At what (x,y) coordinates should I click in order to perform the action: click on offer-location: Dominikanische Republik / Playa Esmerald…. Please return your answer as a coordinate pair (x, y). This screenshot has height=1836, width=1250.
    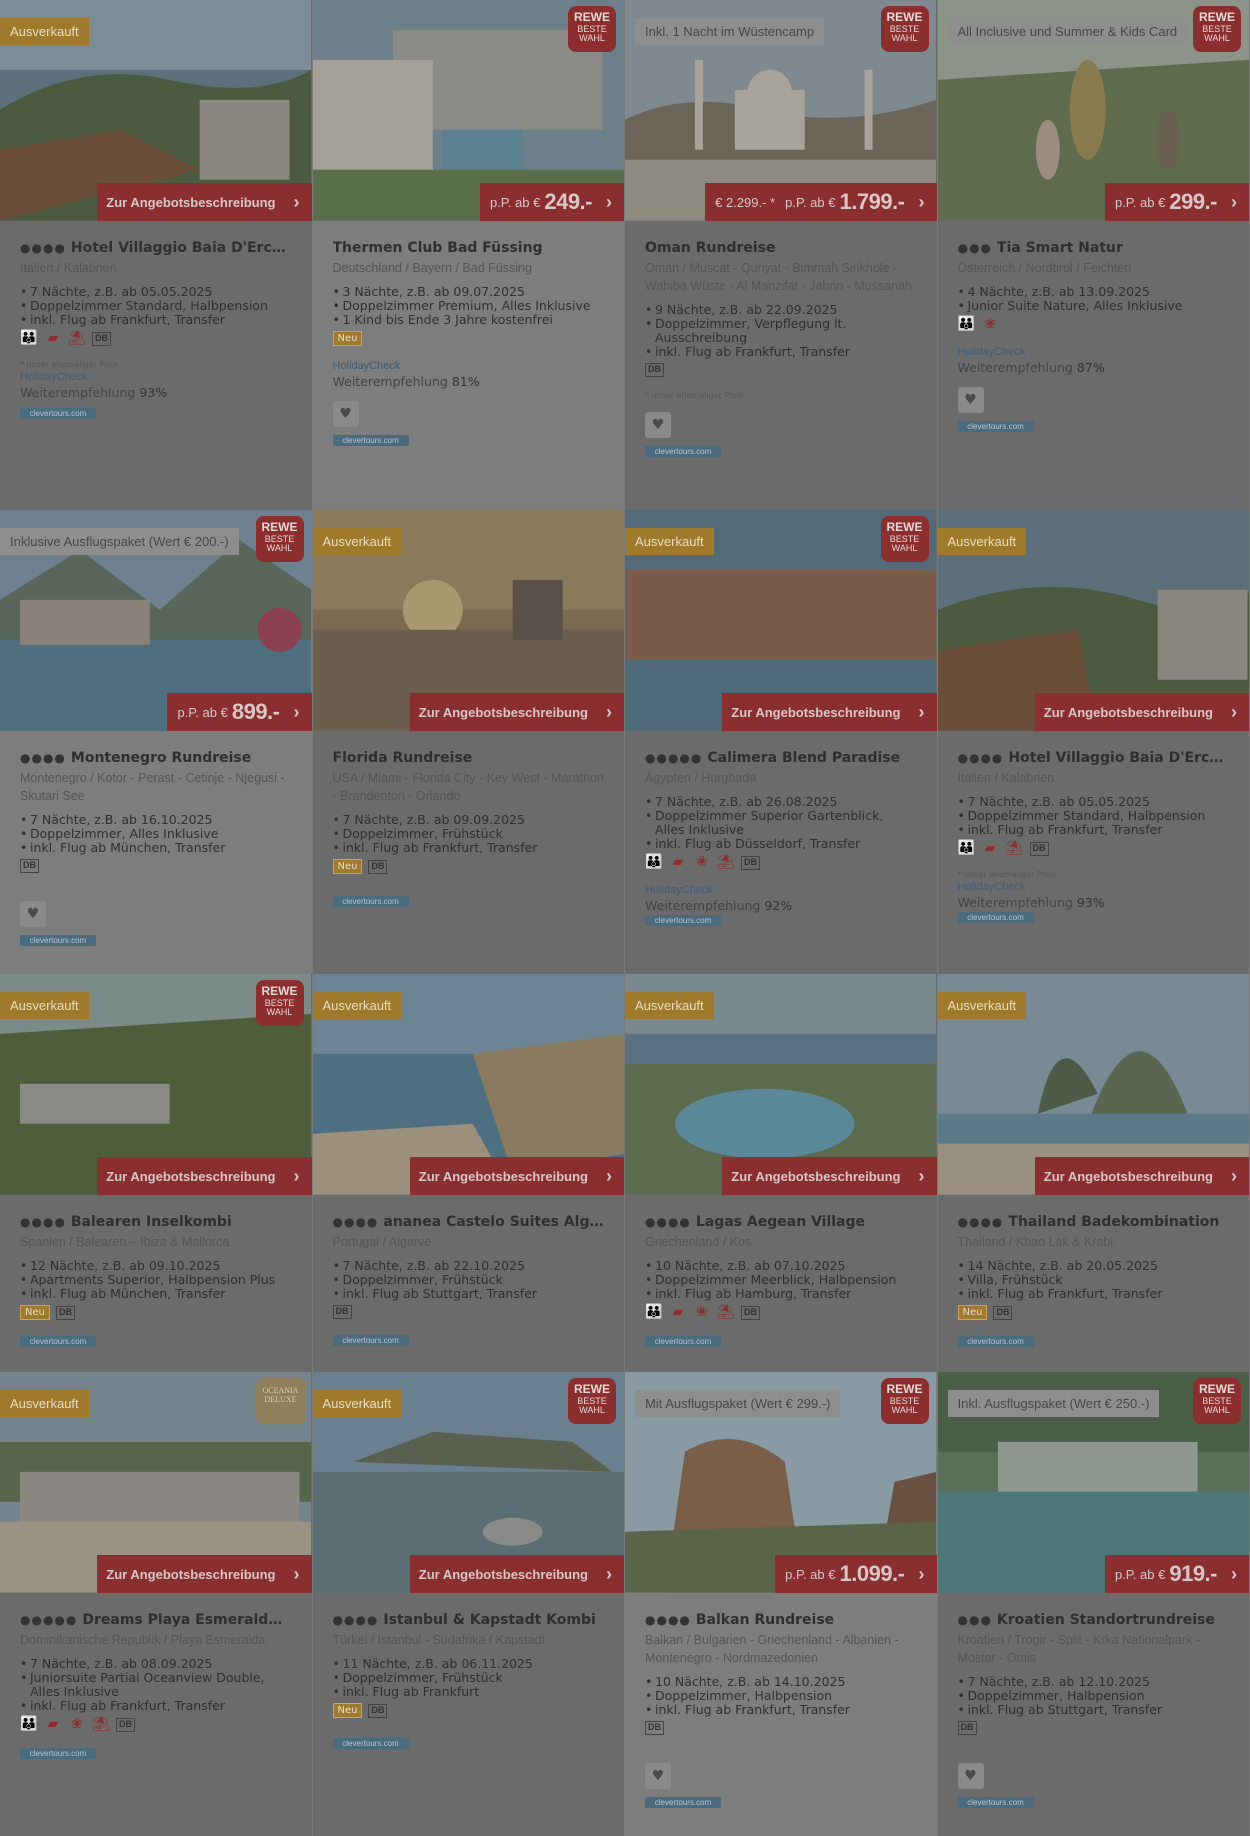
    Looking at the image, I should click on (143, 1640).